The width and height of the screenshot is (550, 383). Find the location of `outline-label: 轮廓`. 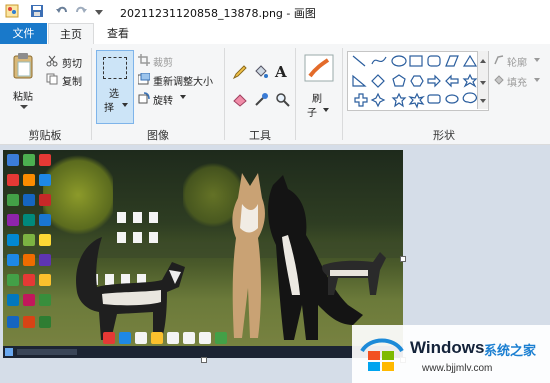

outline-label: 轮廓 is located at coordinates (517, 61).